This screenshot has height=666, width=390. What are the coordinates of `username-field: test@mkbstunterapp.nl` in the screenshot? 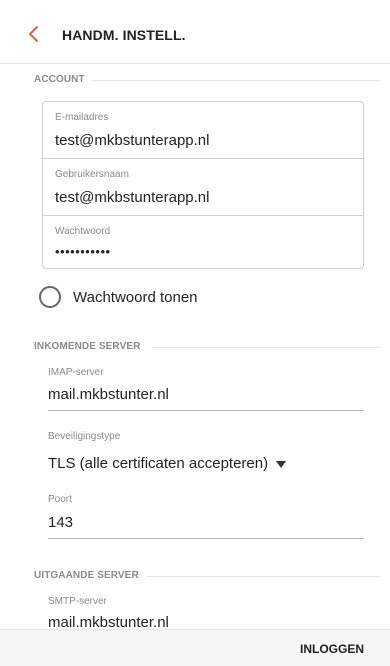 It's located at (132, 197).